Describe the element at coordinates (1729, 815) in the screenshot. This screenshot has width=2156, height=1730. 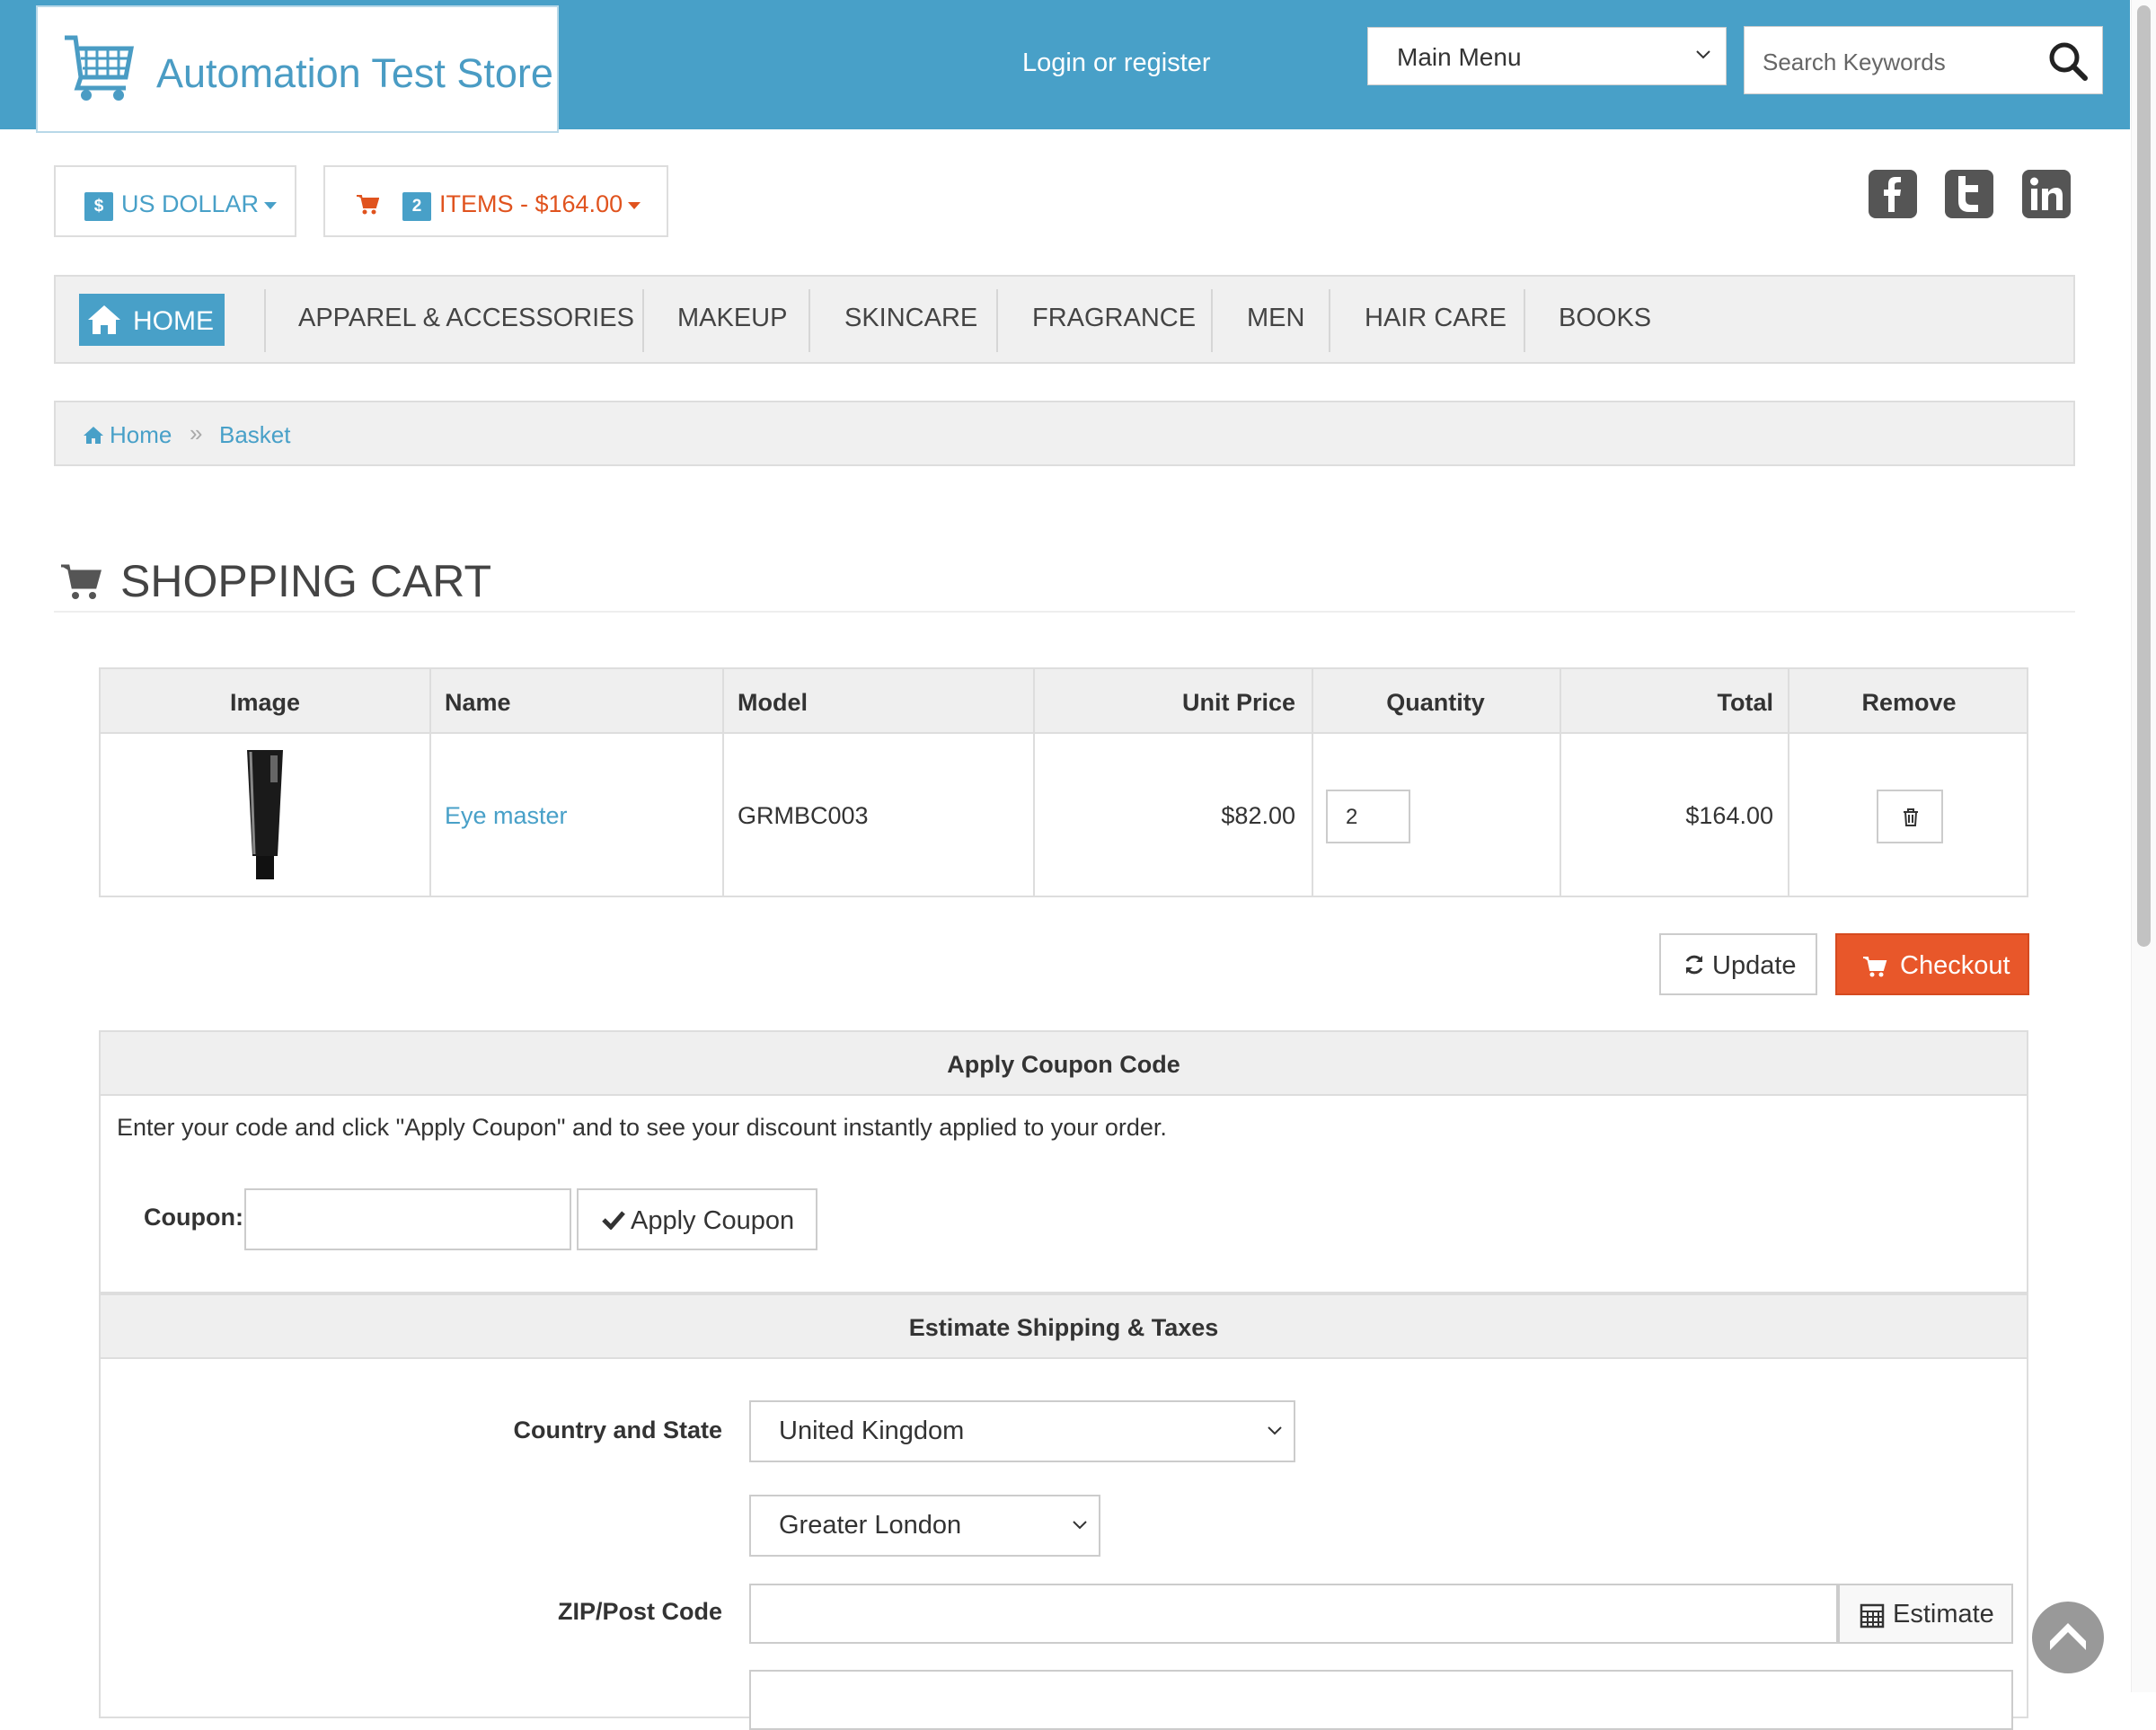
I see `line-total: $164.00` at that location.